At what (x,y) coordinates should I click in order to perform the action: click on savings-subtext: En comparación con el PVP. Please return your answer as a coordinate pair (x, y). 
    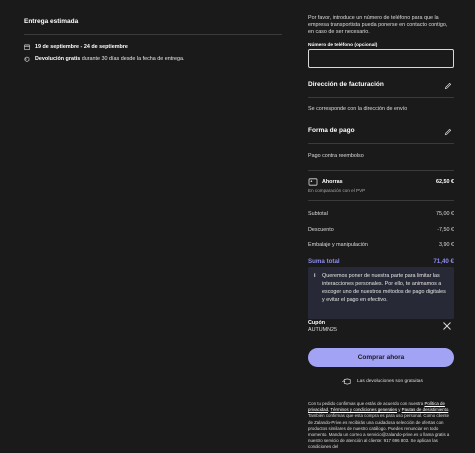
    Looking at the image, I should click on (337, 190).